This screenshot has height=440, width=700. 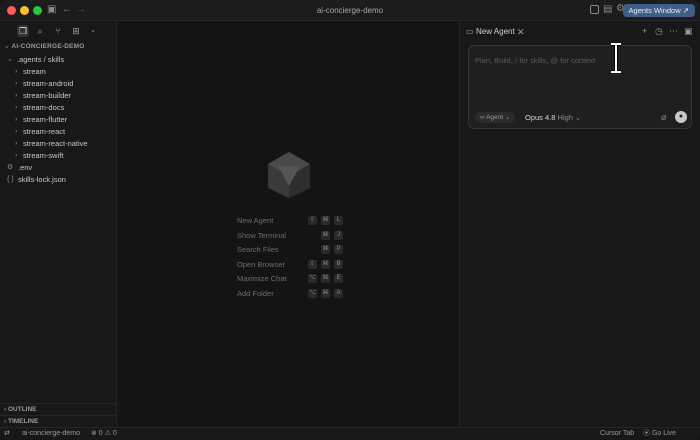 What do you see at coordinates (58, 72) in the screenshot?
I see `tree-item: › stream` at bounding box center [58, 72].